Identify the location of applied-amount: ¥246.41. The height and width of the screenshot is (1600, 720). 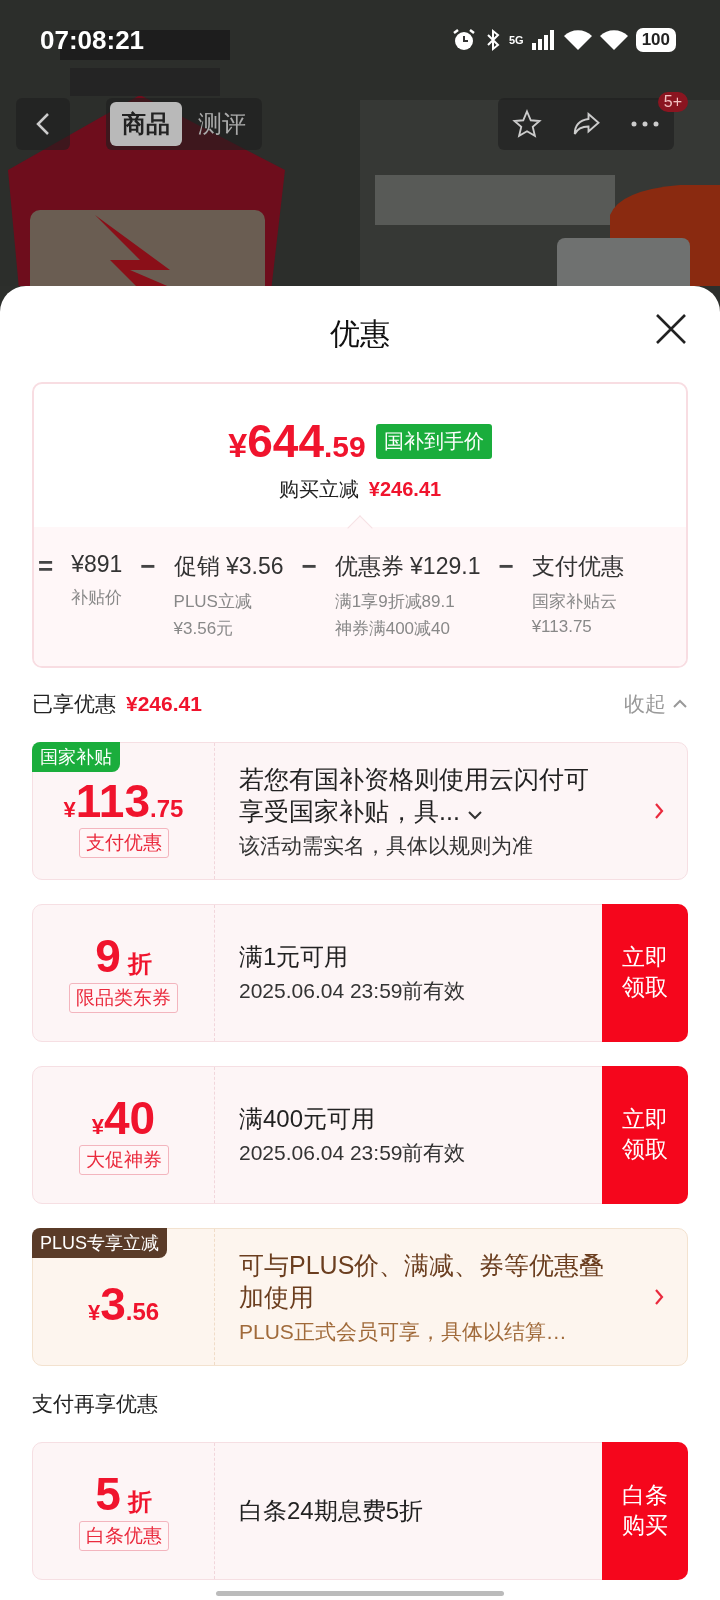
(164, 704).